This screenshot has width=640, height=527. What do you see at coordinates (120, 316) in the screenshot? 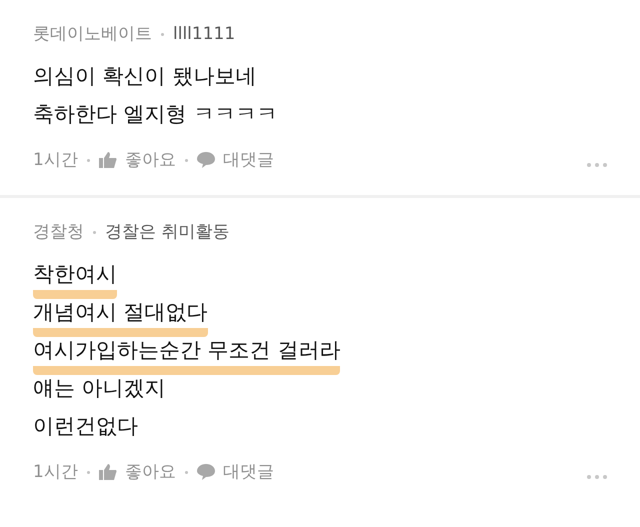
I see `comment-line: 개념여시 절대없다` at bounding box center [120, 316].